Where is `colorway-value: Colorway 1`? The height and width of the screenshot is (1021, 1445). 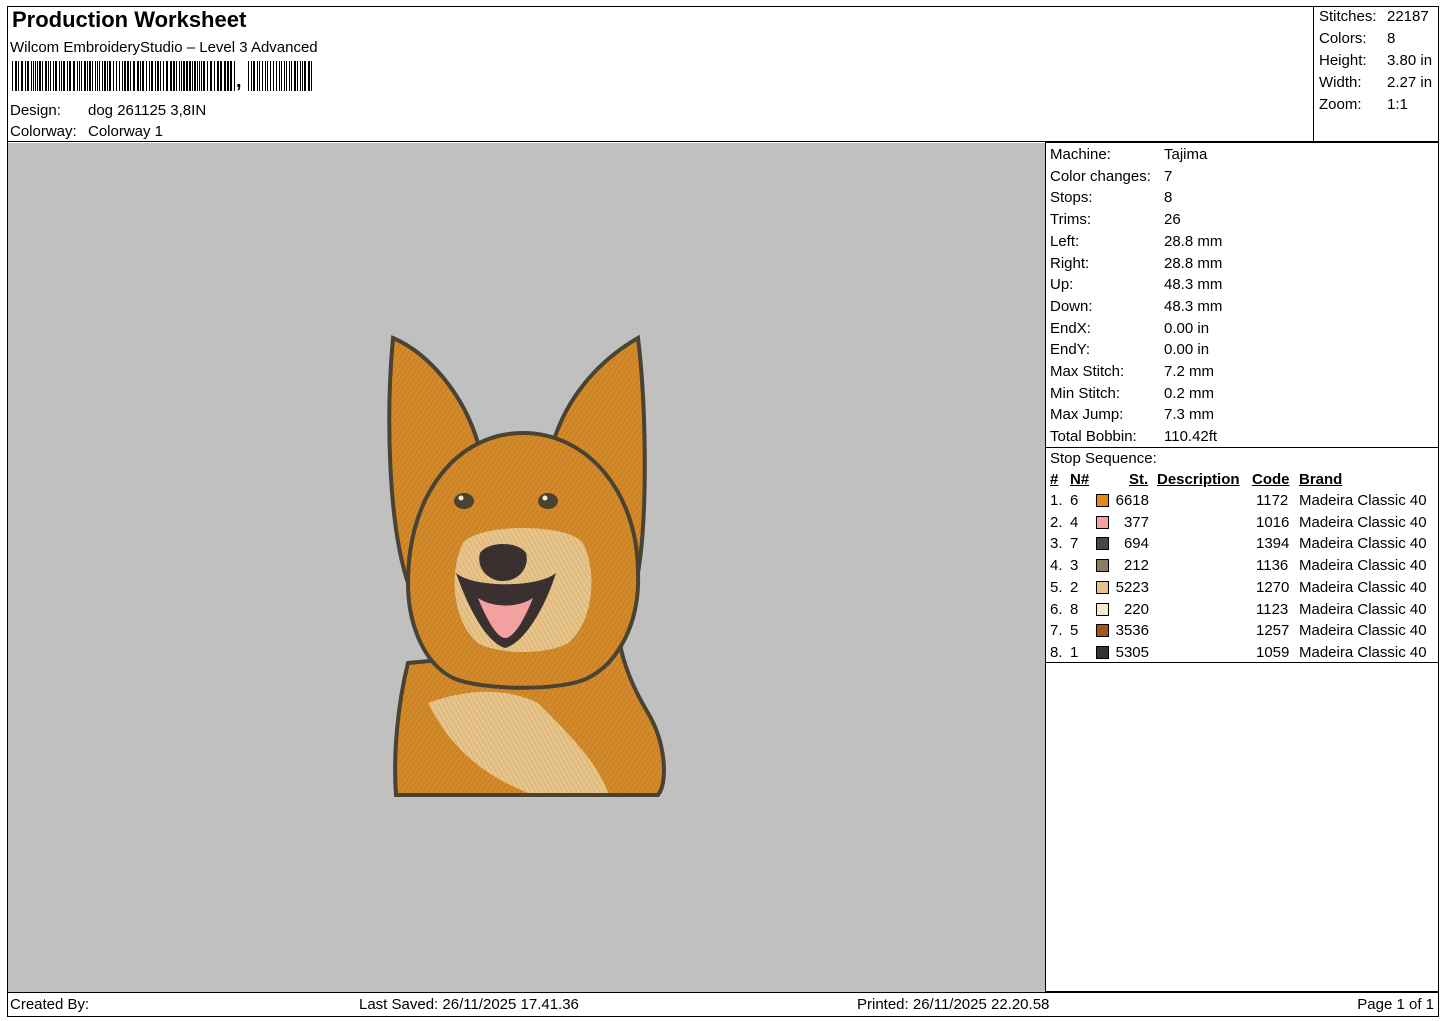
colorway-value: Colorway 1 is located at coordinates (126, 131).